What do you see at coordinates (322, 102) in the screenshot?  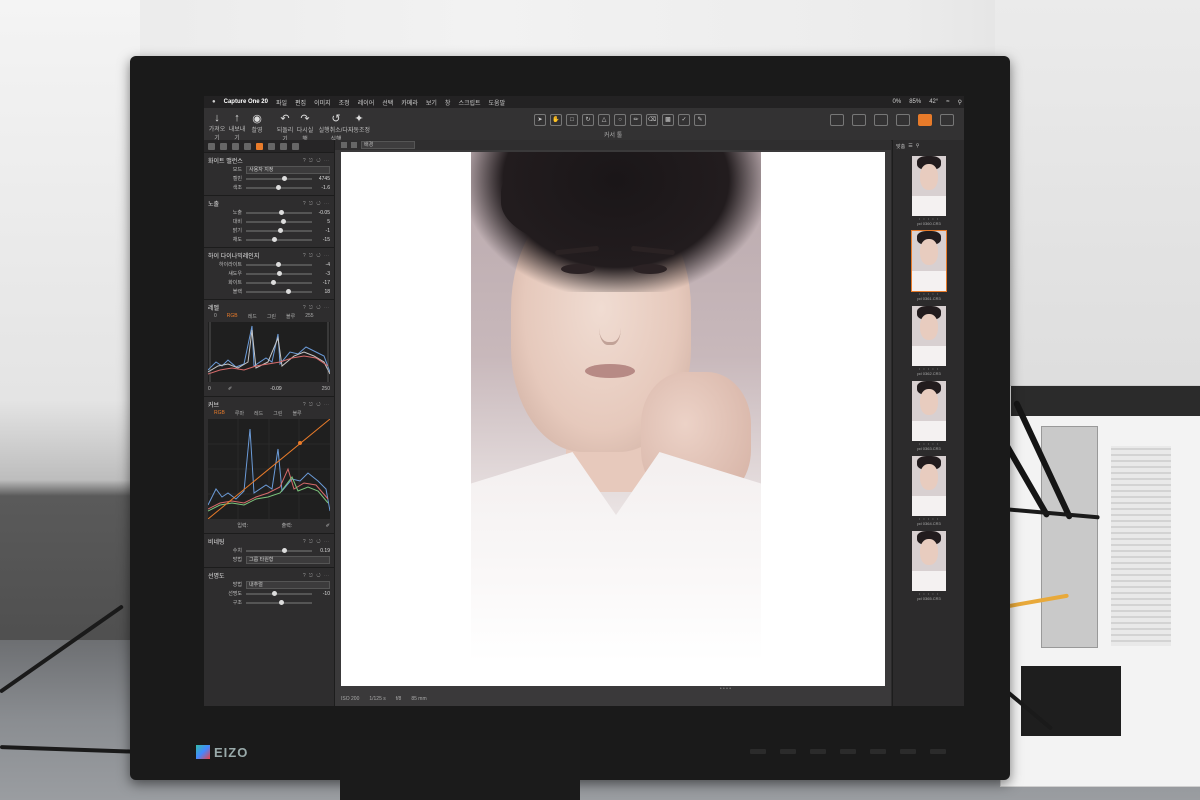 I see `menu-image: 이미지` at bounding box center [322, 102].